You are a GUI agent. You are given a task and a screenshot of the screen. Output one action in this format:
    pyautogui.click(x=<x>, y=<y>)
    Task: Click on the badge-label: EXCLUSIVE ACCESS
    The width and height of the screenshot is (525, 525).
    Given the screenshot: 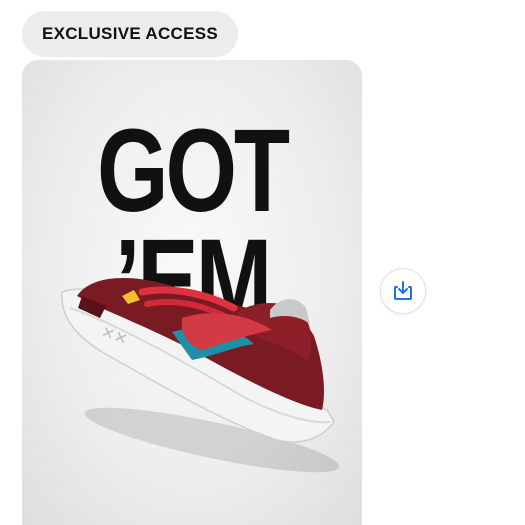 What is the action you would take?
    pyautogui.click(x=130, y=33)
    